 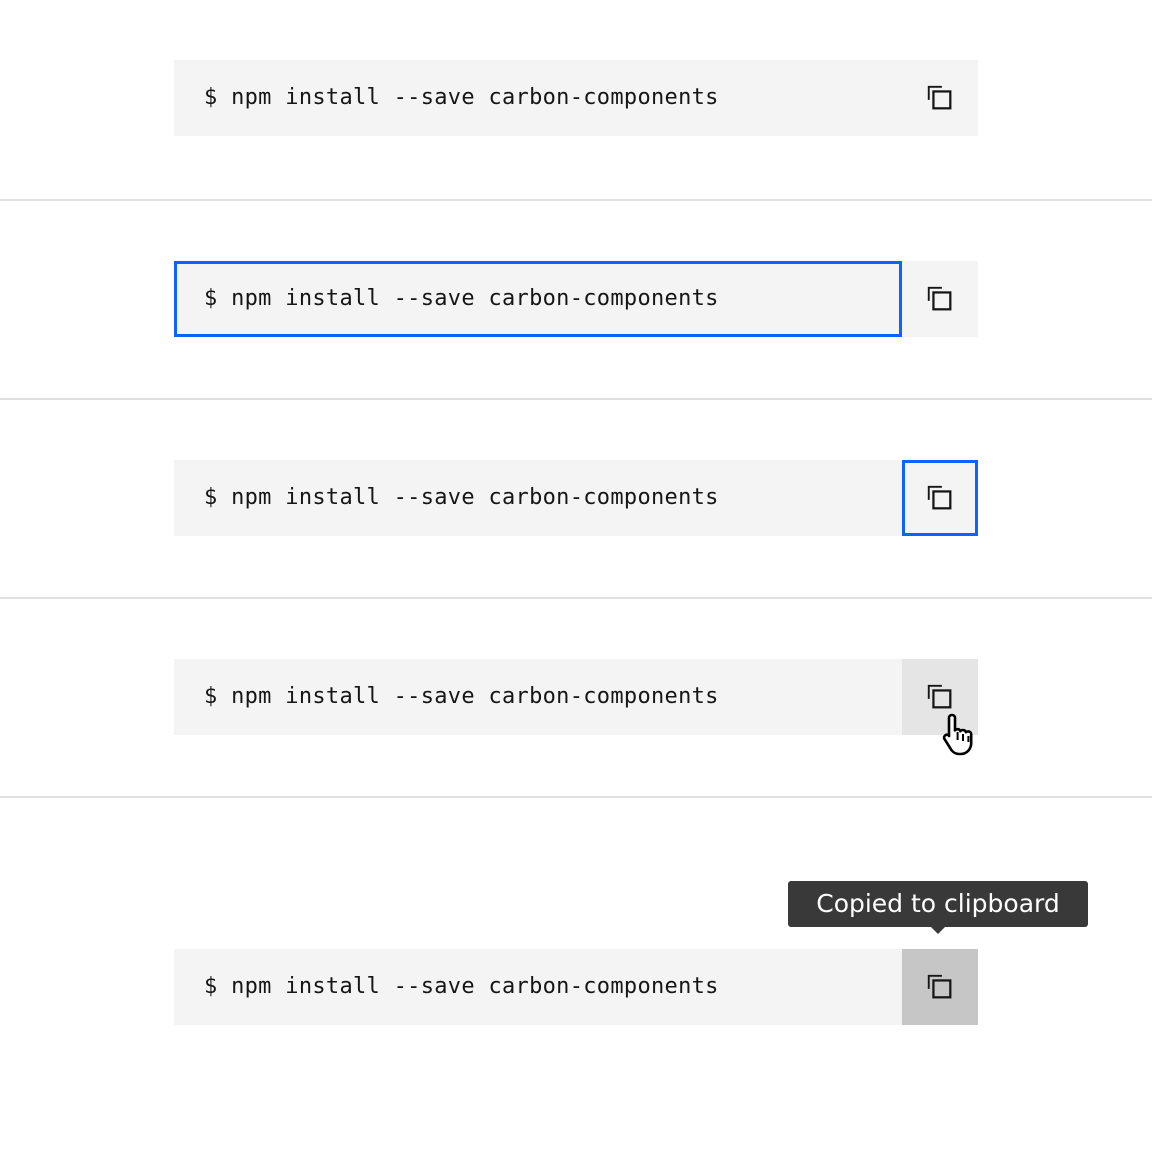 I want to click on pointer-hand-icon, so click(x=957, y=734).